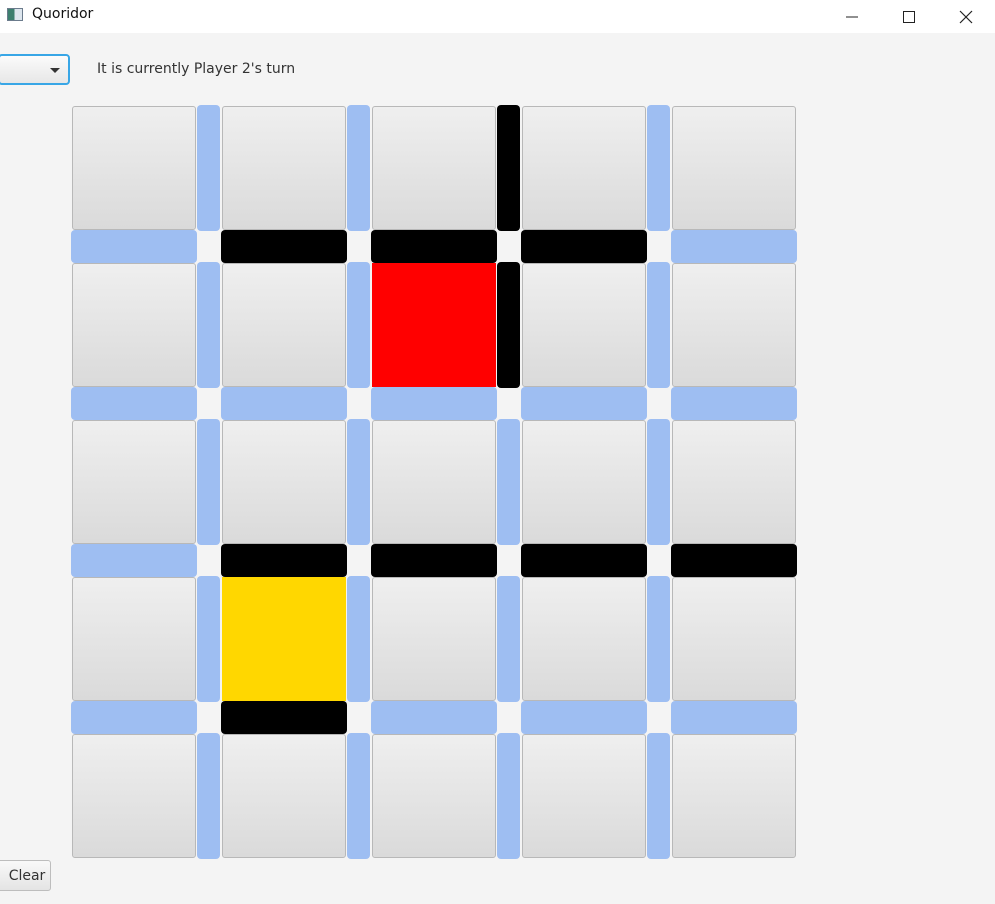 The image size is (995, 904). Describe the element at coordinates (434, 325) in the screenshot. I see `player1-pawn-cell` at that location.